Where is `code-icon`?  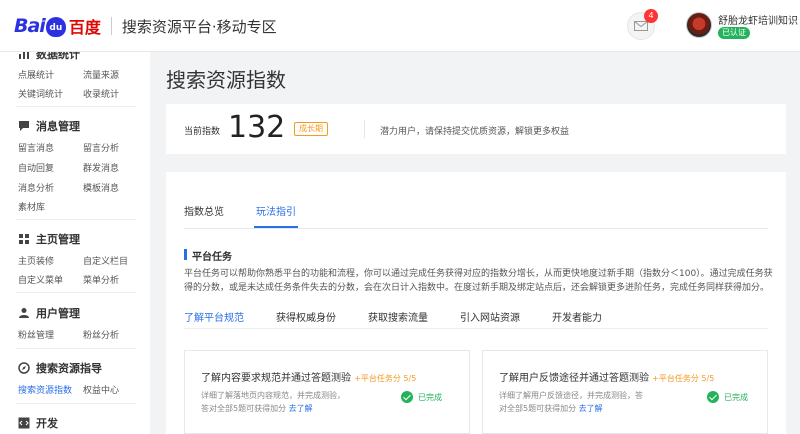
code-icon is located at coordinates (24, 423).